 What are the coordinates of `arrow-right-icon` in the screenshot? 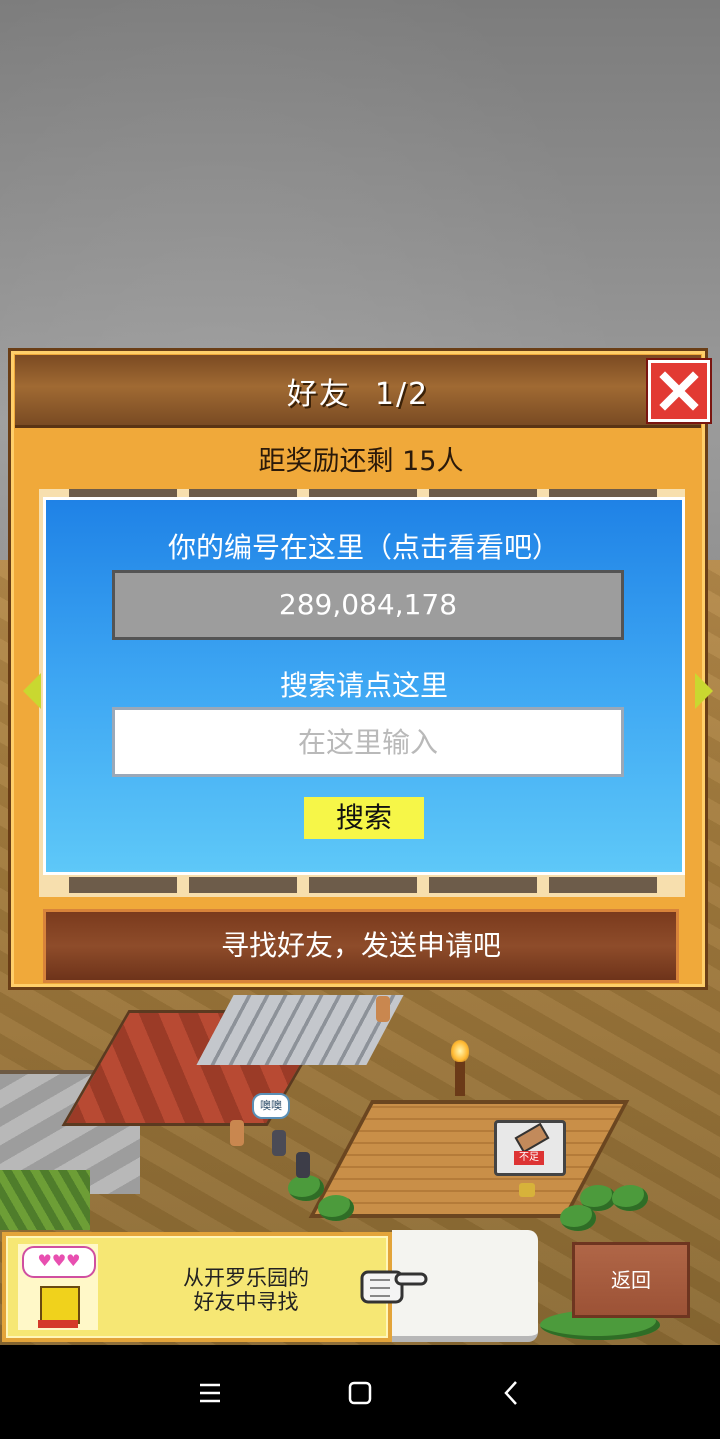 It's located at (704, 691).